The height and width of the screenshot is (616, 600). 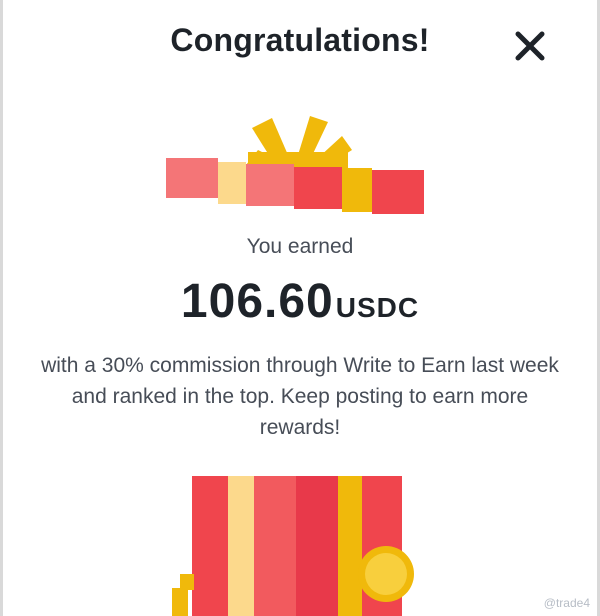 I want to click on earned-amount: 106.60, so click(x=257, y=301).